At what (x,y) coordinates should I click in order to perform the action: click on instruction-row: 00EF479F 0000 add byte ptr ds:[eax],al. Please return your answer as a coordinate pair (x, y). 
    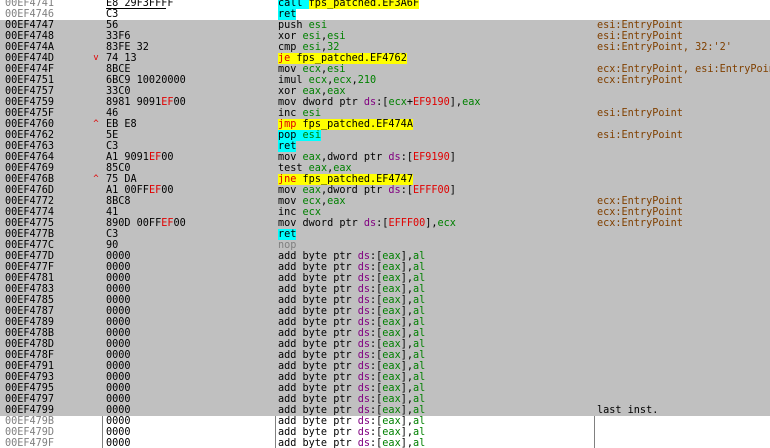
    Looking at the image, I should click on (385, 443).